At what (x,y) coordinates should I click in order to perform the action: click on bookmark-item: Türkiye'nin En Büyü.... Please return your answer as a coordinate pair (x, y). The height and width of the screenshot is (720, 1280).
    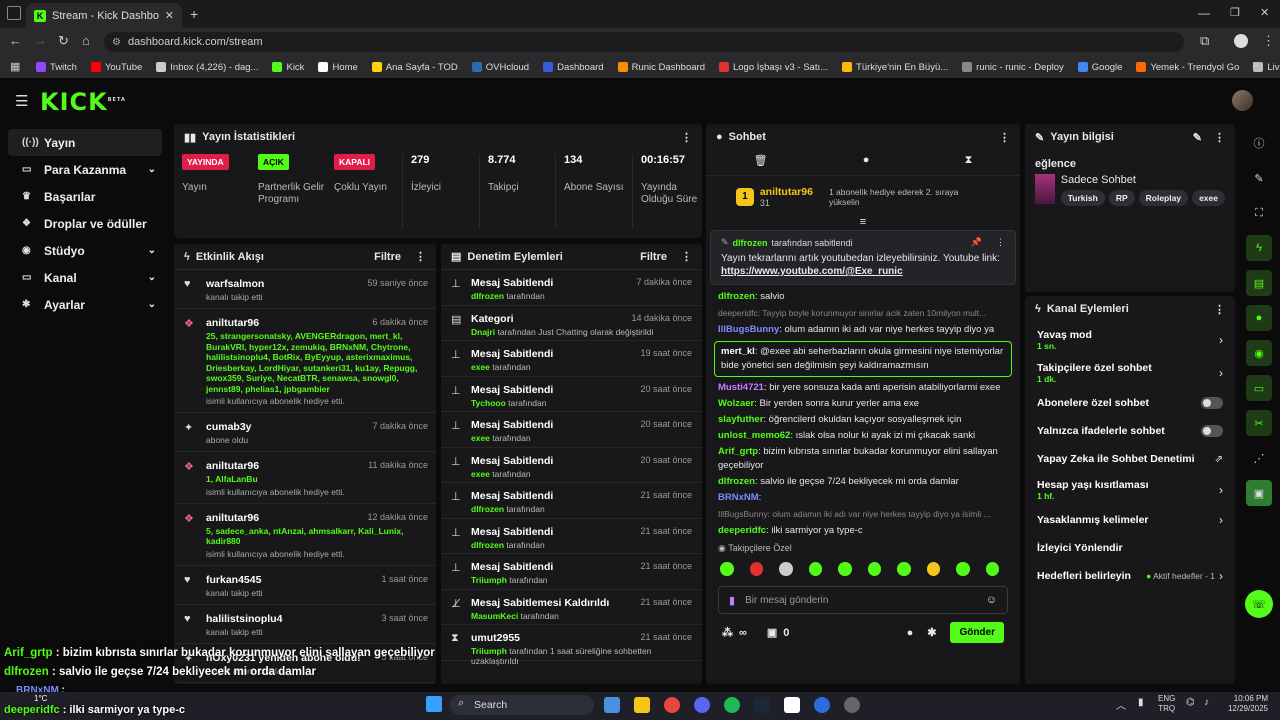
    Looking at the image, I should click on (895, 67).